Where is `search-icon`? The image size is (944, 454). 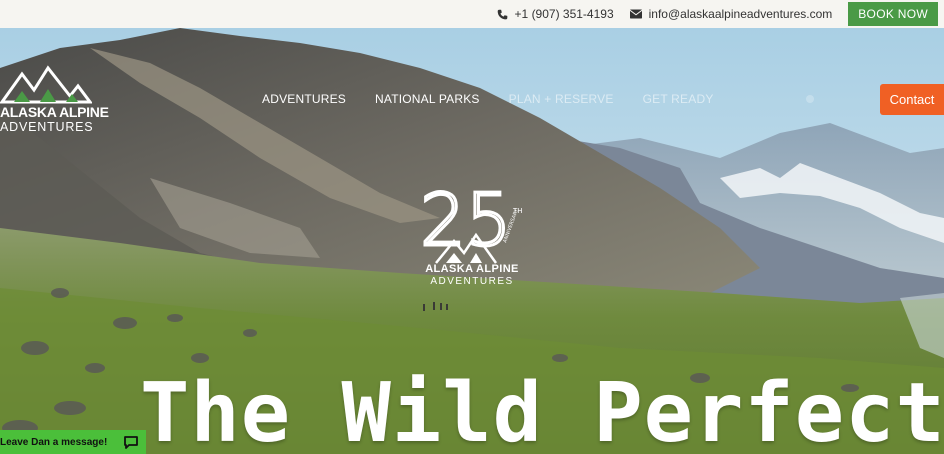
search-icon is located at coordinates (810, 99).